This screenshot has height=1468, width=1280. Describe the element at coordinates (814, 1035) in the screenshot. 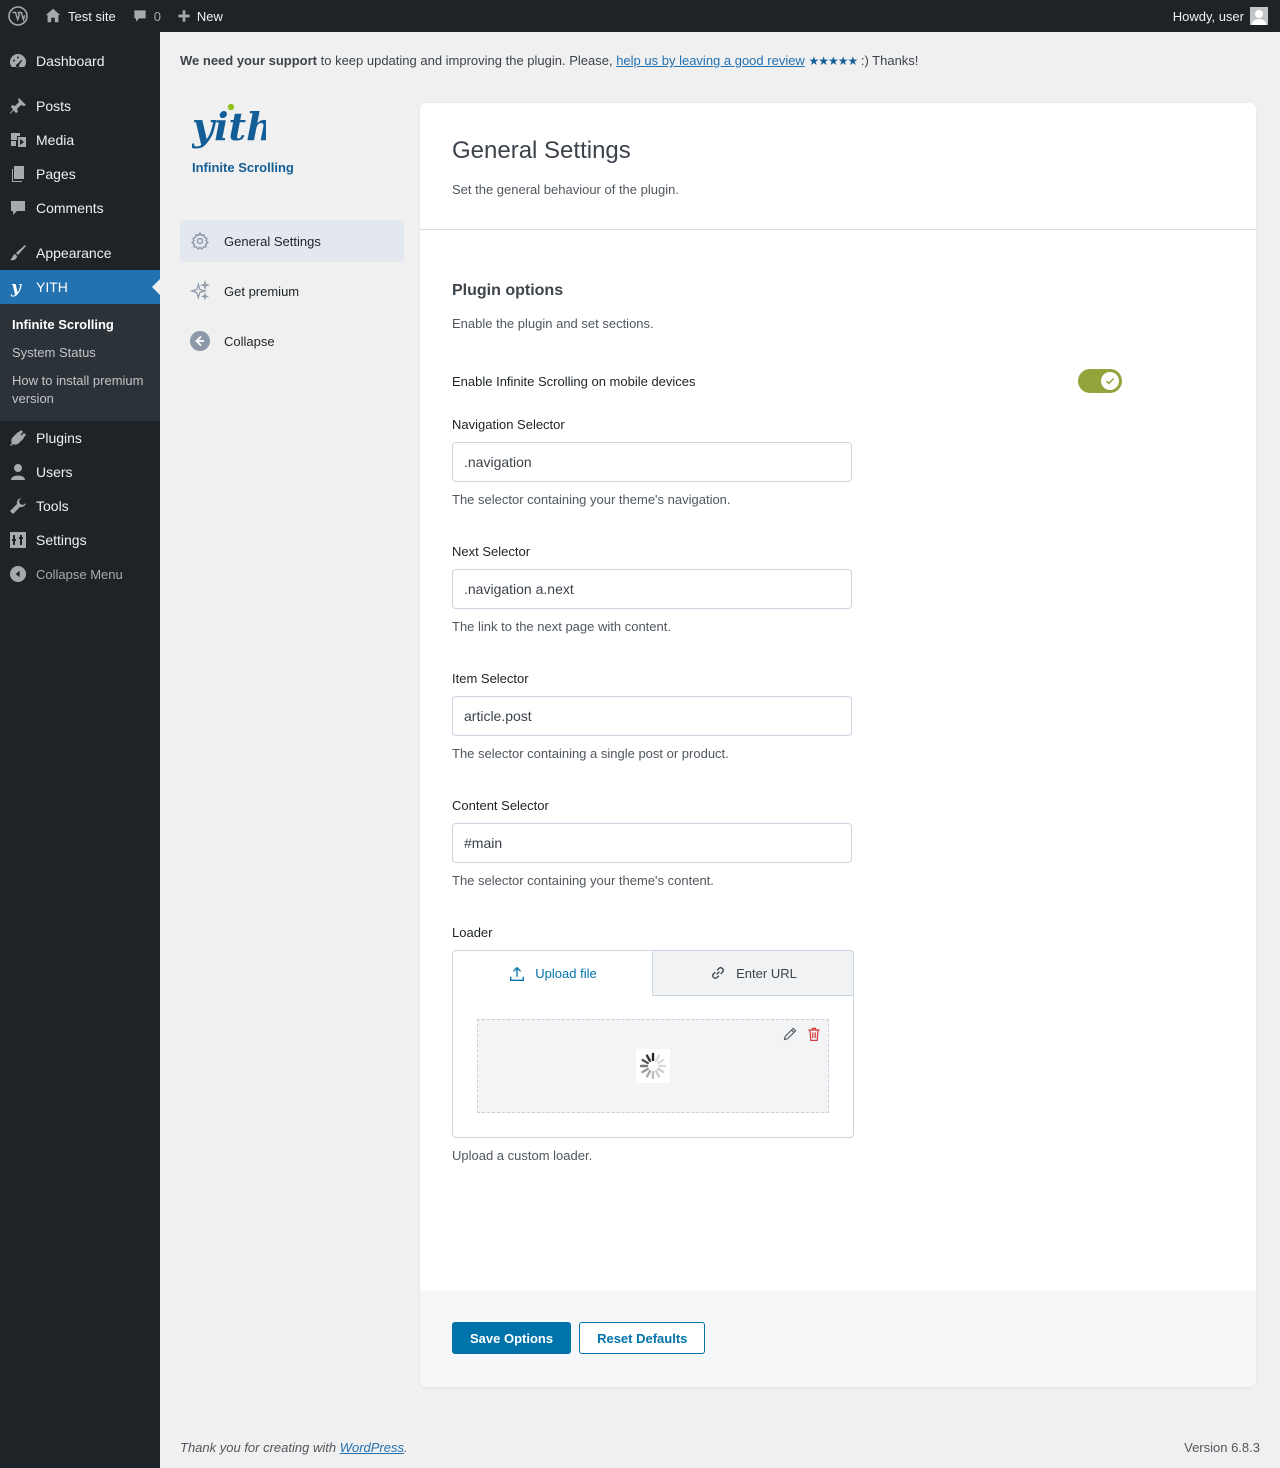

I see `trash-icon` at that location.